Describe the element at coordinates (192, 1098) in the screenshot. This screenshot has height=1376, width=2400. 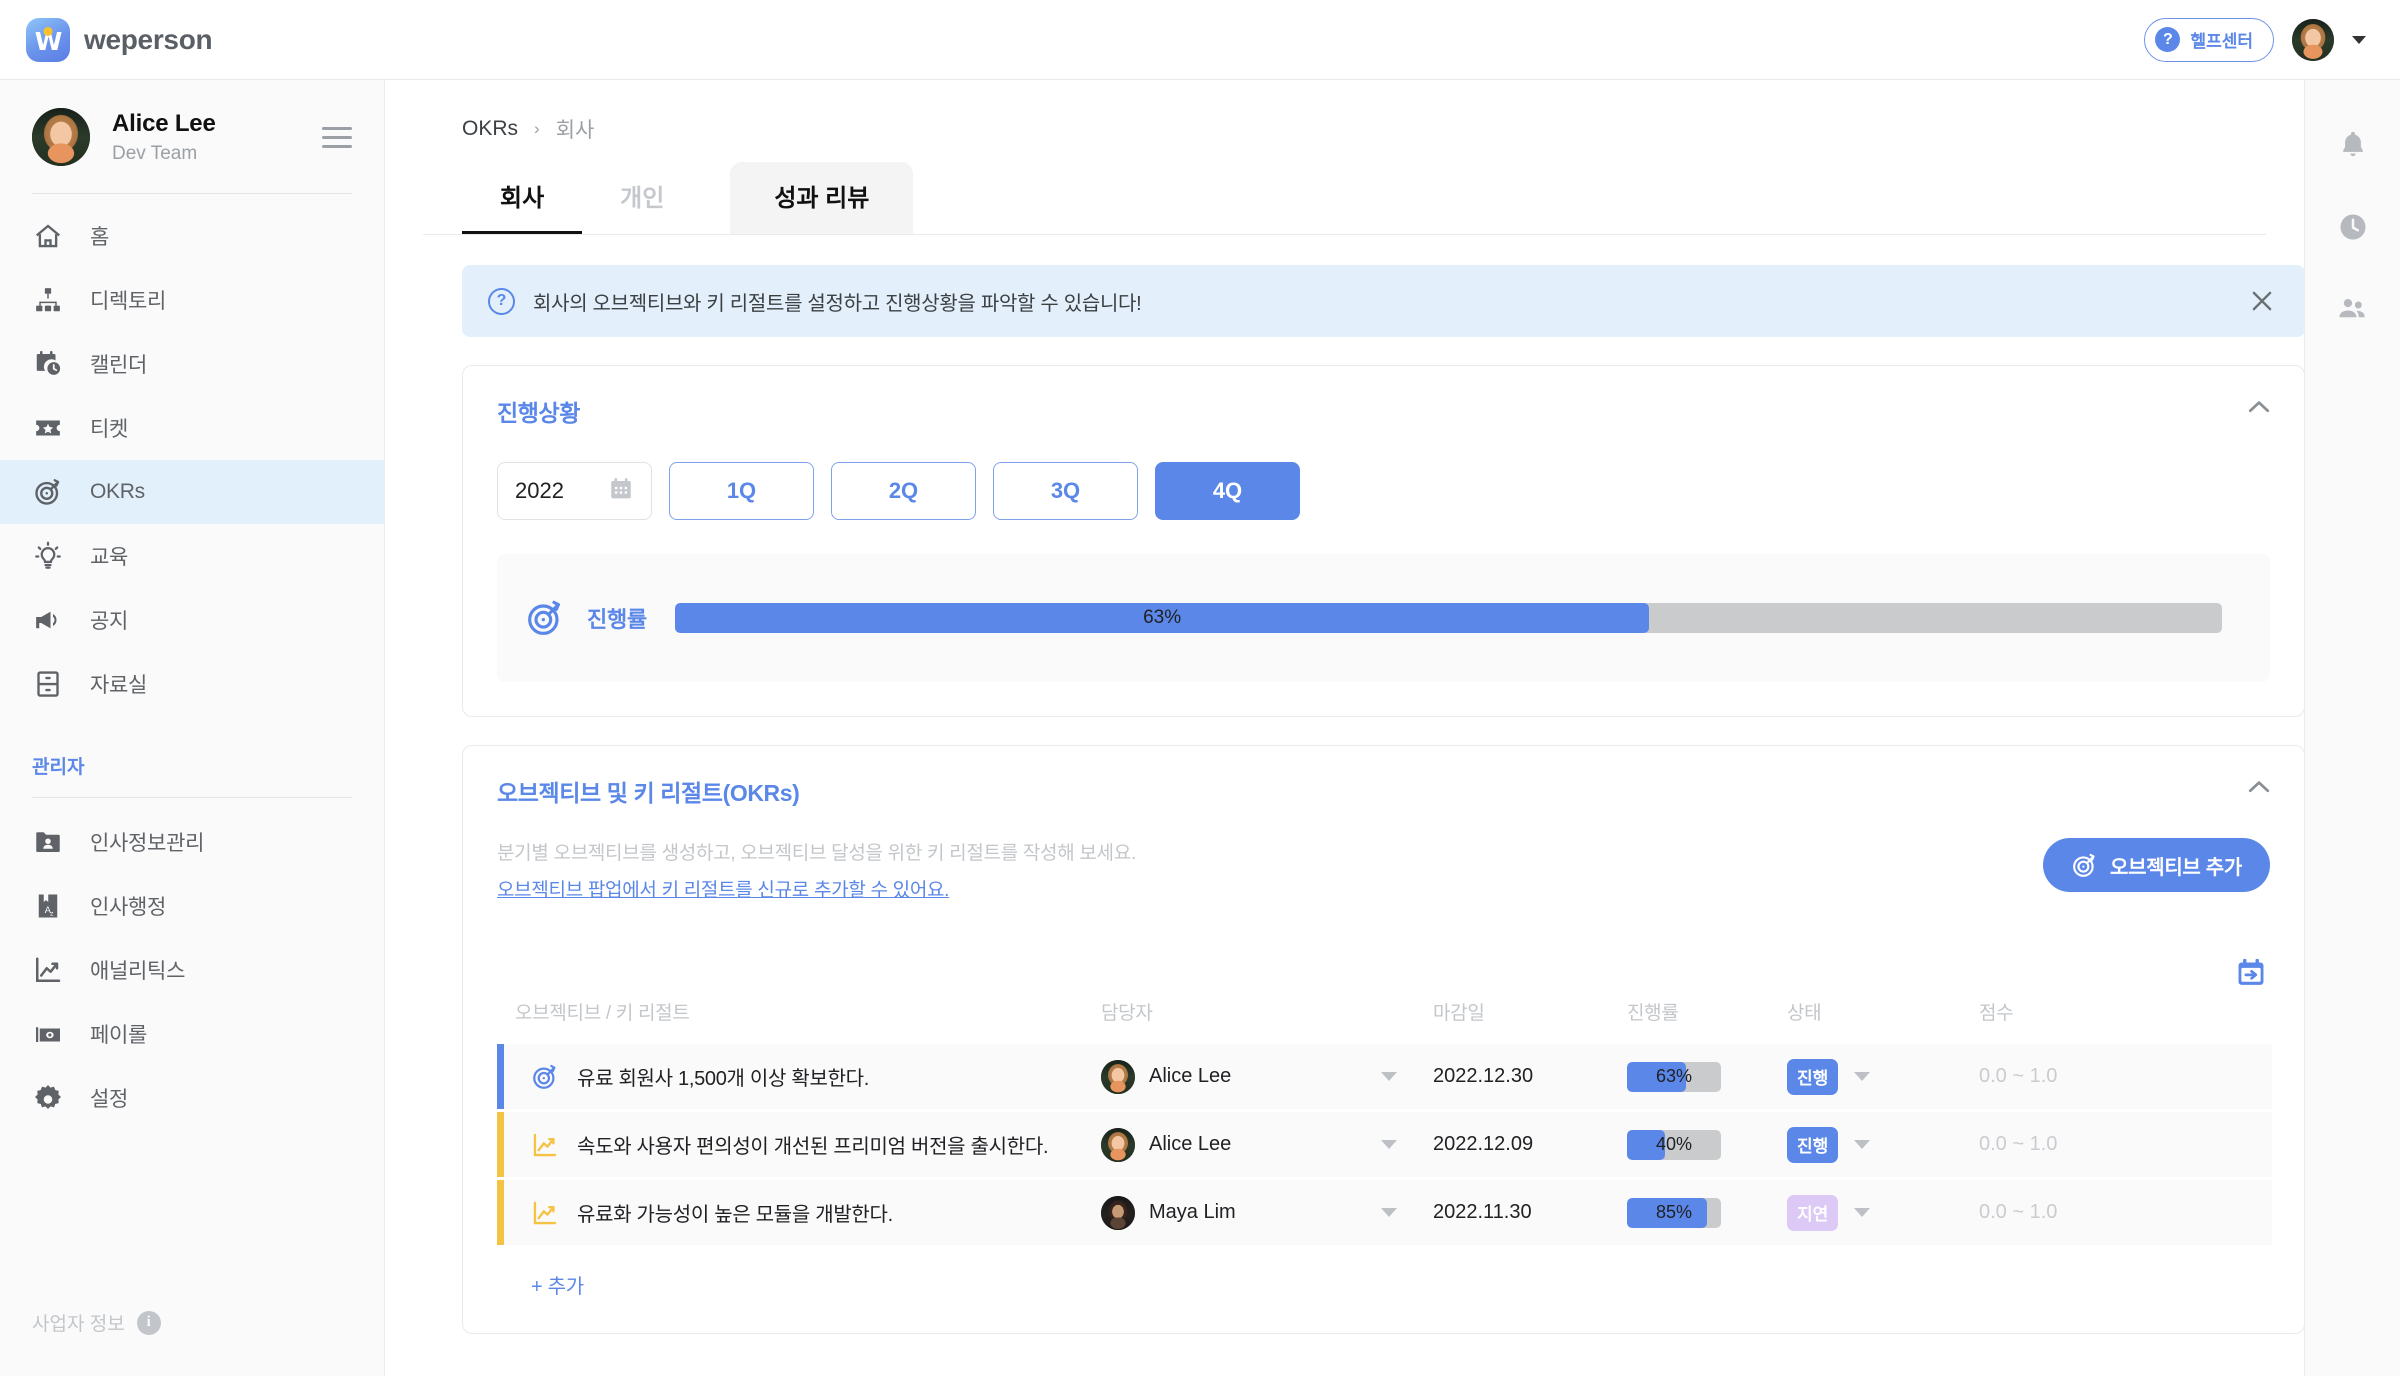
I see `sidebar-item-settings: 설정` at that location.